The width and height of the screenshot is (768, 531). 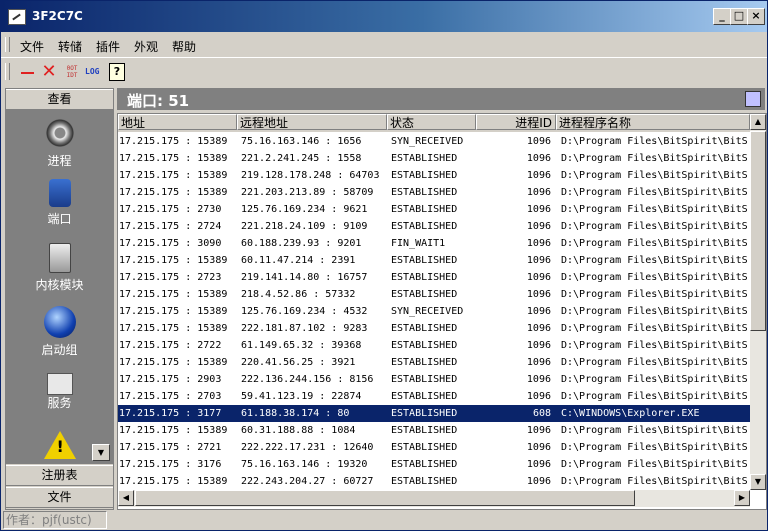 What do you see at coordinates (72, 74) in the screenshot?
I see `ot-idt-icon: 0OT IDT` at bounding box center [72, 74].